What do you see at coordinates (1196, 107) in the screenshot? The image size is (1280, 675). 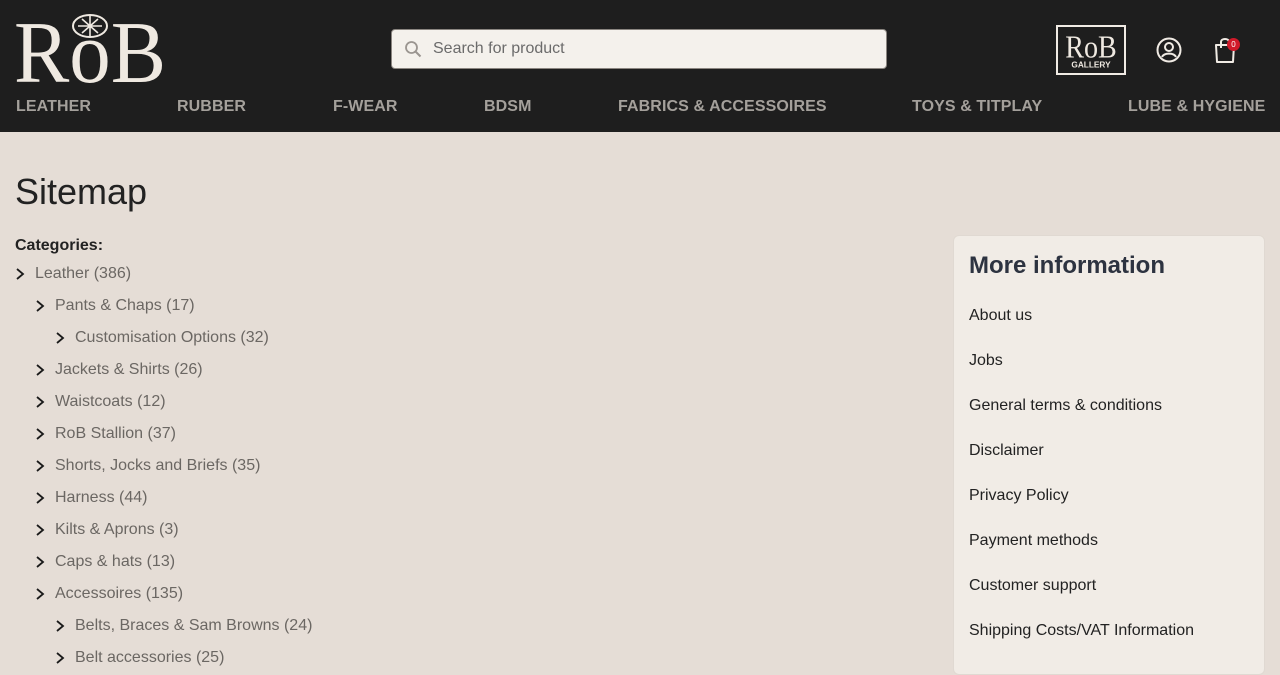 I see `nav-item-lube-hygiene: LUBE & HYGIENE` at bounding box center [1196, 107].